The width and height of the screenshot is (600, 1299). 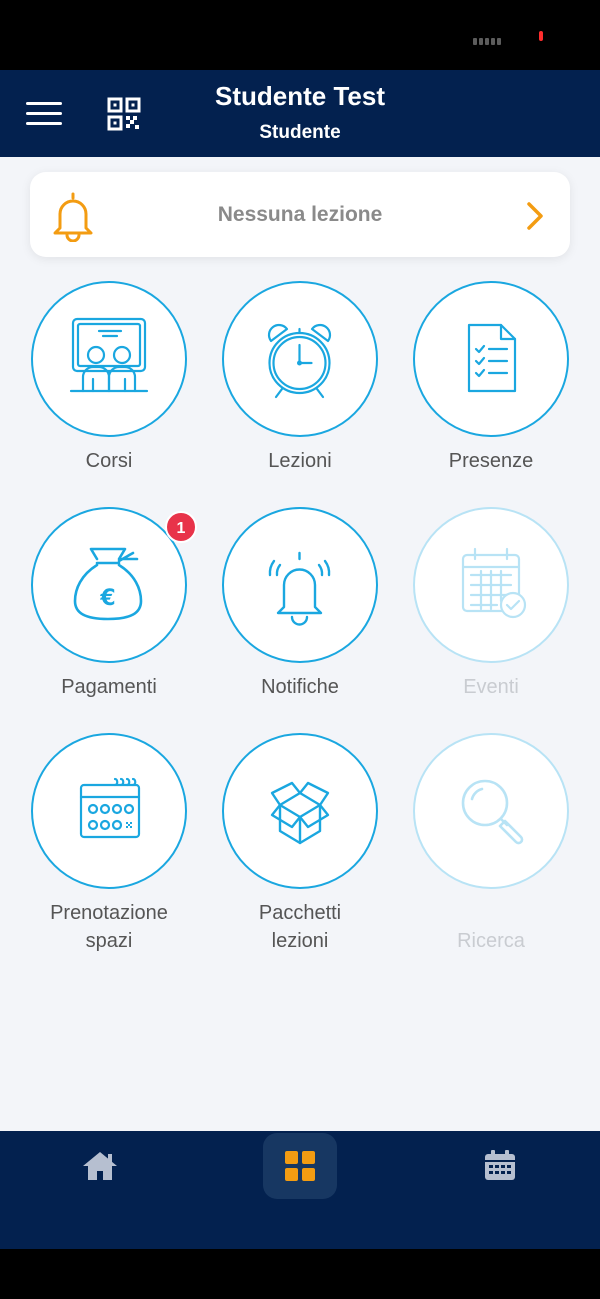 What do you see at coordinates (109, 461) in the screenshot?
I see `tile-label: Corsi` at bounding box center [109, 461].